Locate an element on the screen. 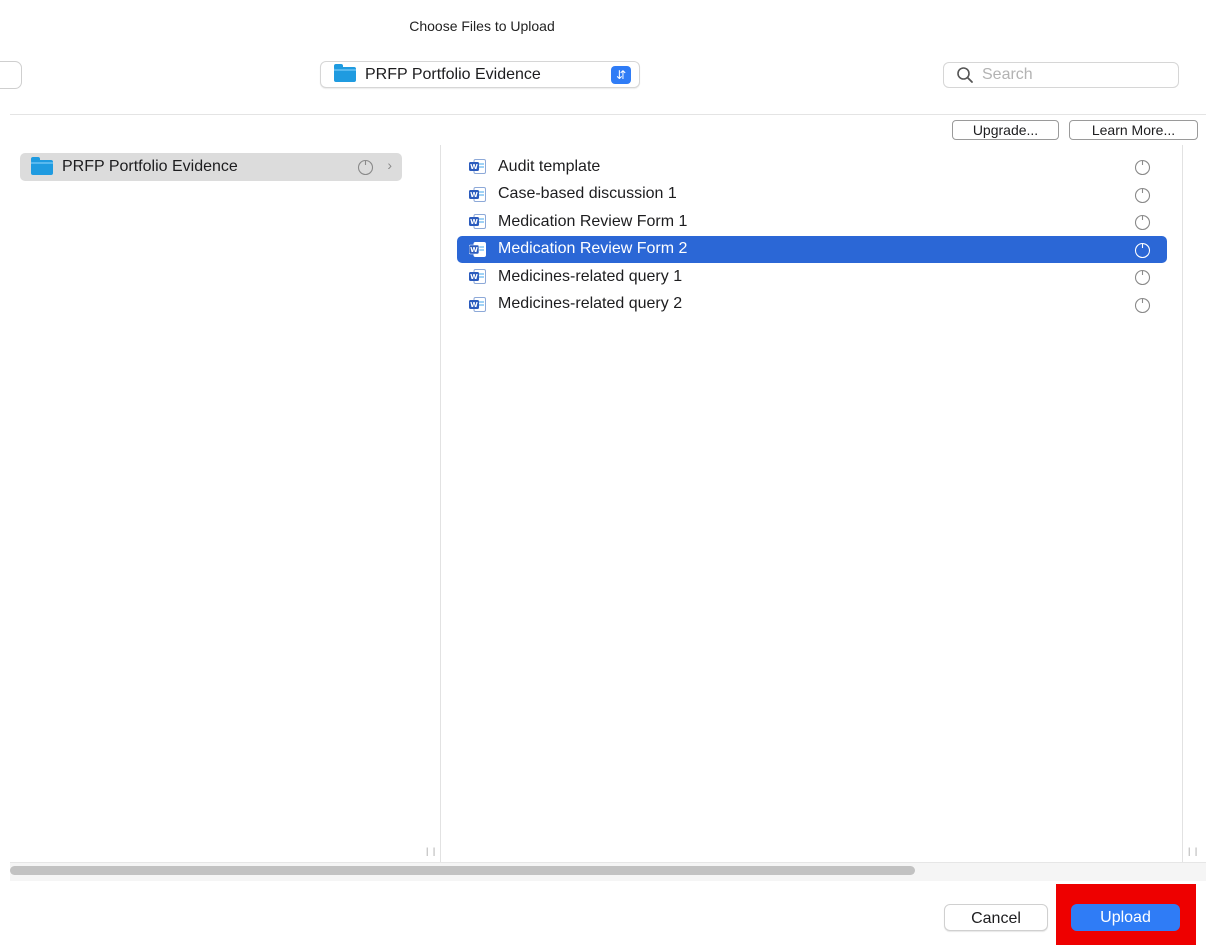 The width and height of the screenshot is (1206, 945). file-name: Medicines-related query 2 is located at coordinates (590, 304).